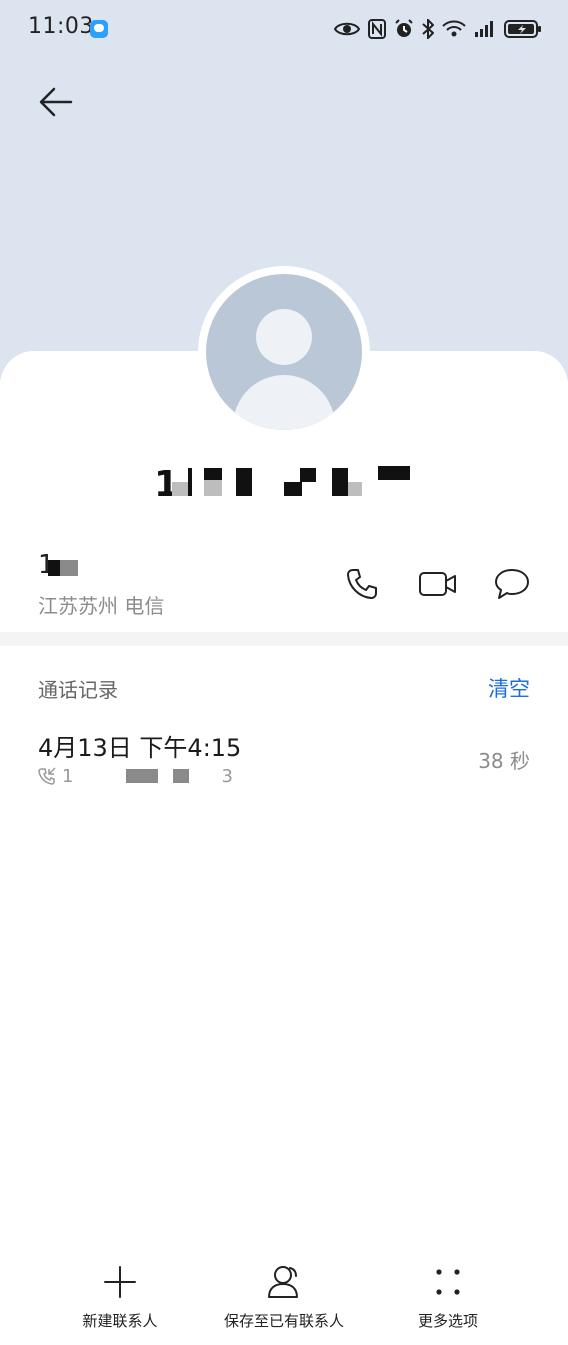 This screenshot has width=568, height=1345. I want to click on message-button, so click(512, 584).